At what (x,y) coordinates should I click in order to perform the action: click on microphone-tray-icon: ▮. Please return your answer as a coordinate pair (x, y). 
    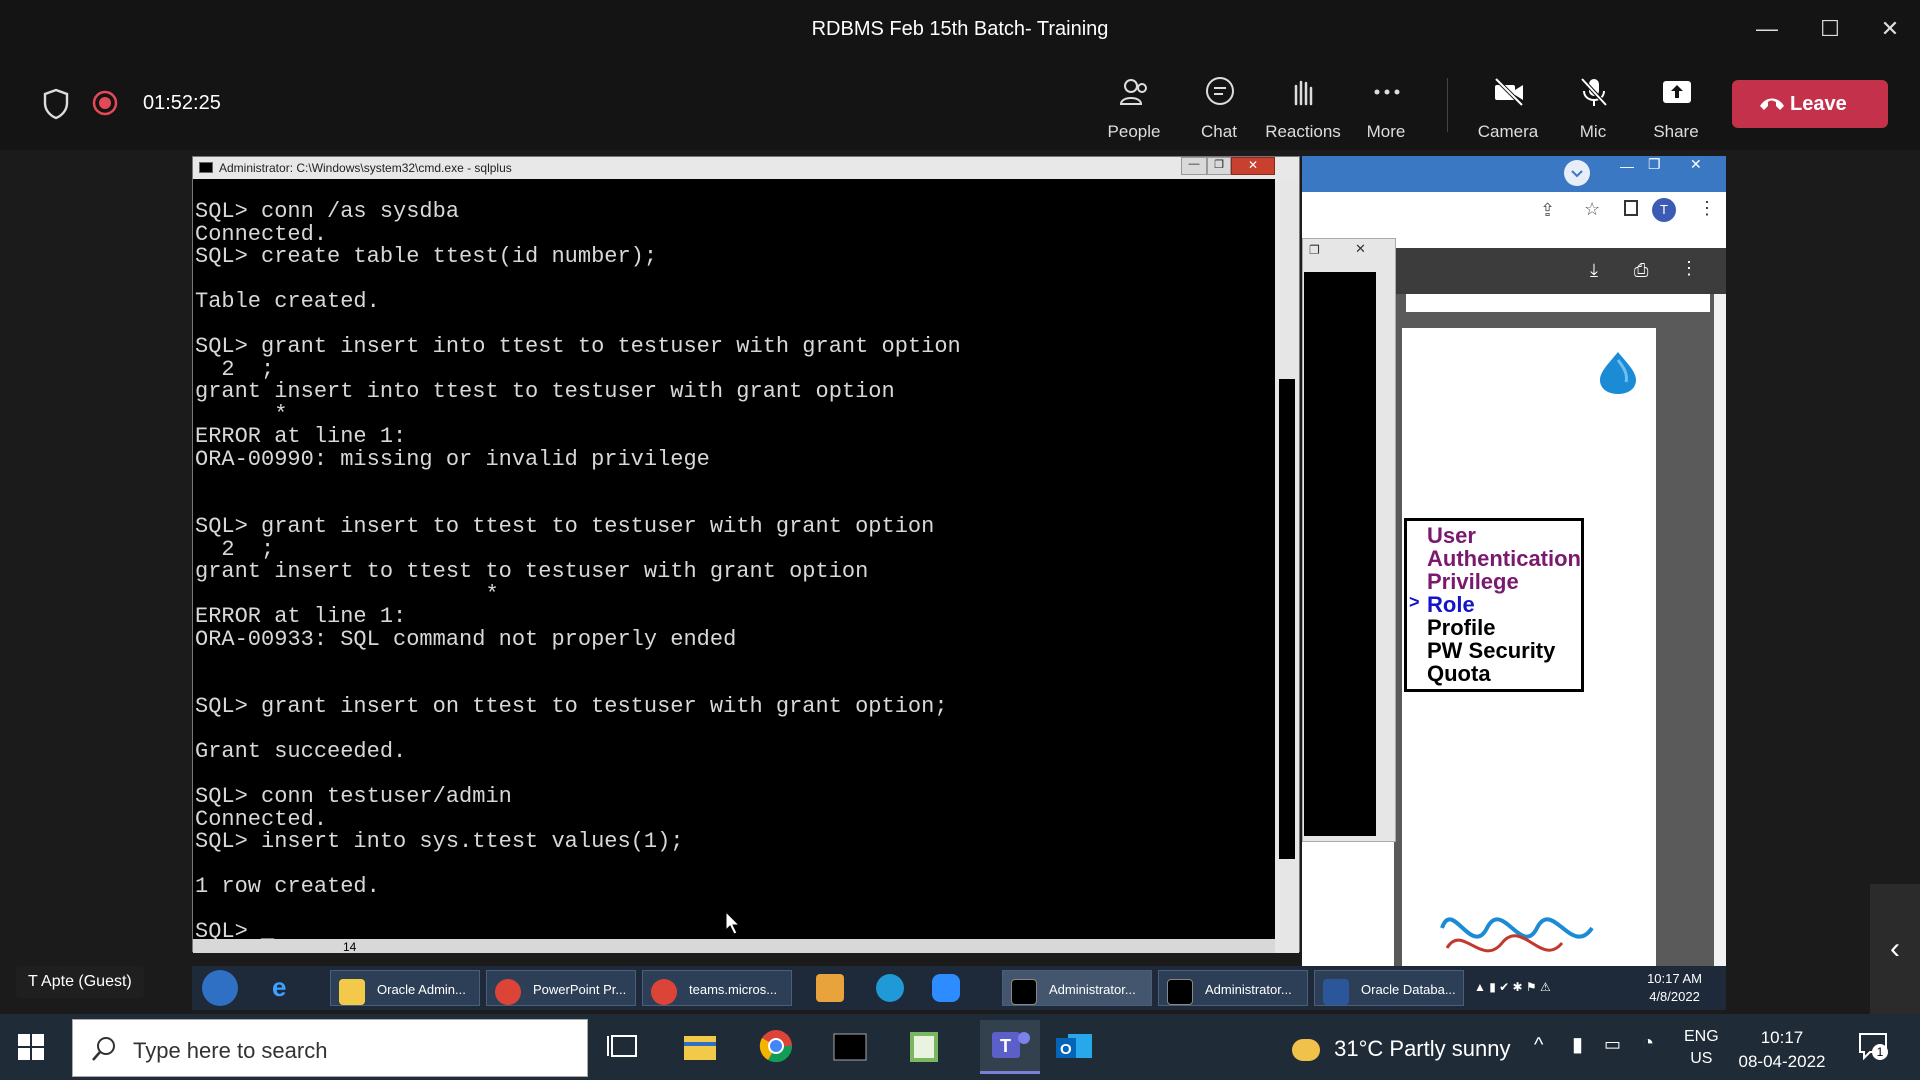
    Looking at the image, I should click on (1577, 1044).